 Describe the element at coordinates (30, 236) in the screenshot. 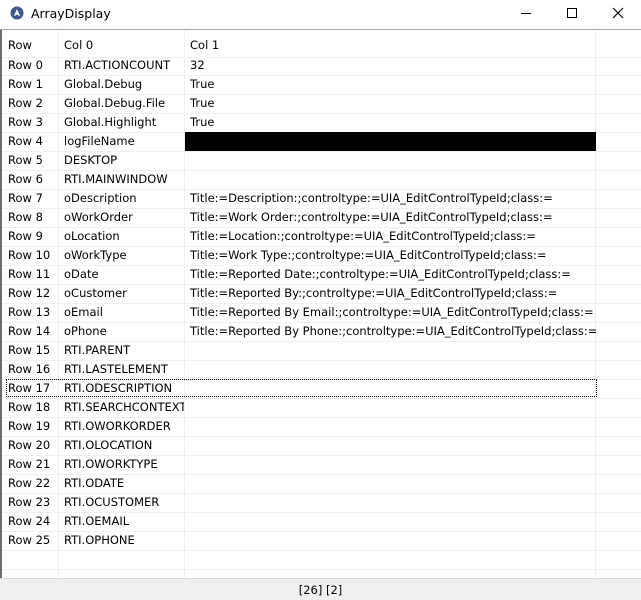

I see `row-label-cell: Row 9` at that location.